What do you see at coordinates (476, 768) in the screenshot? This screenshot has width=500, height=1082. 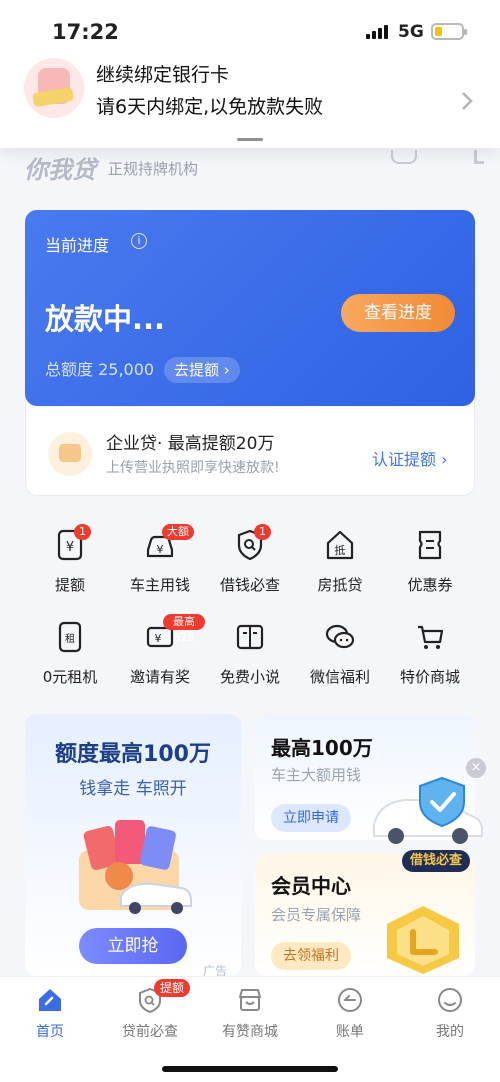 I see `close-icon: ×` at bounding box center [476, 768].